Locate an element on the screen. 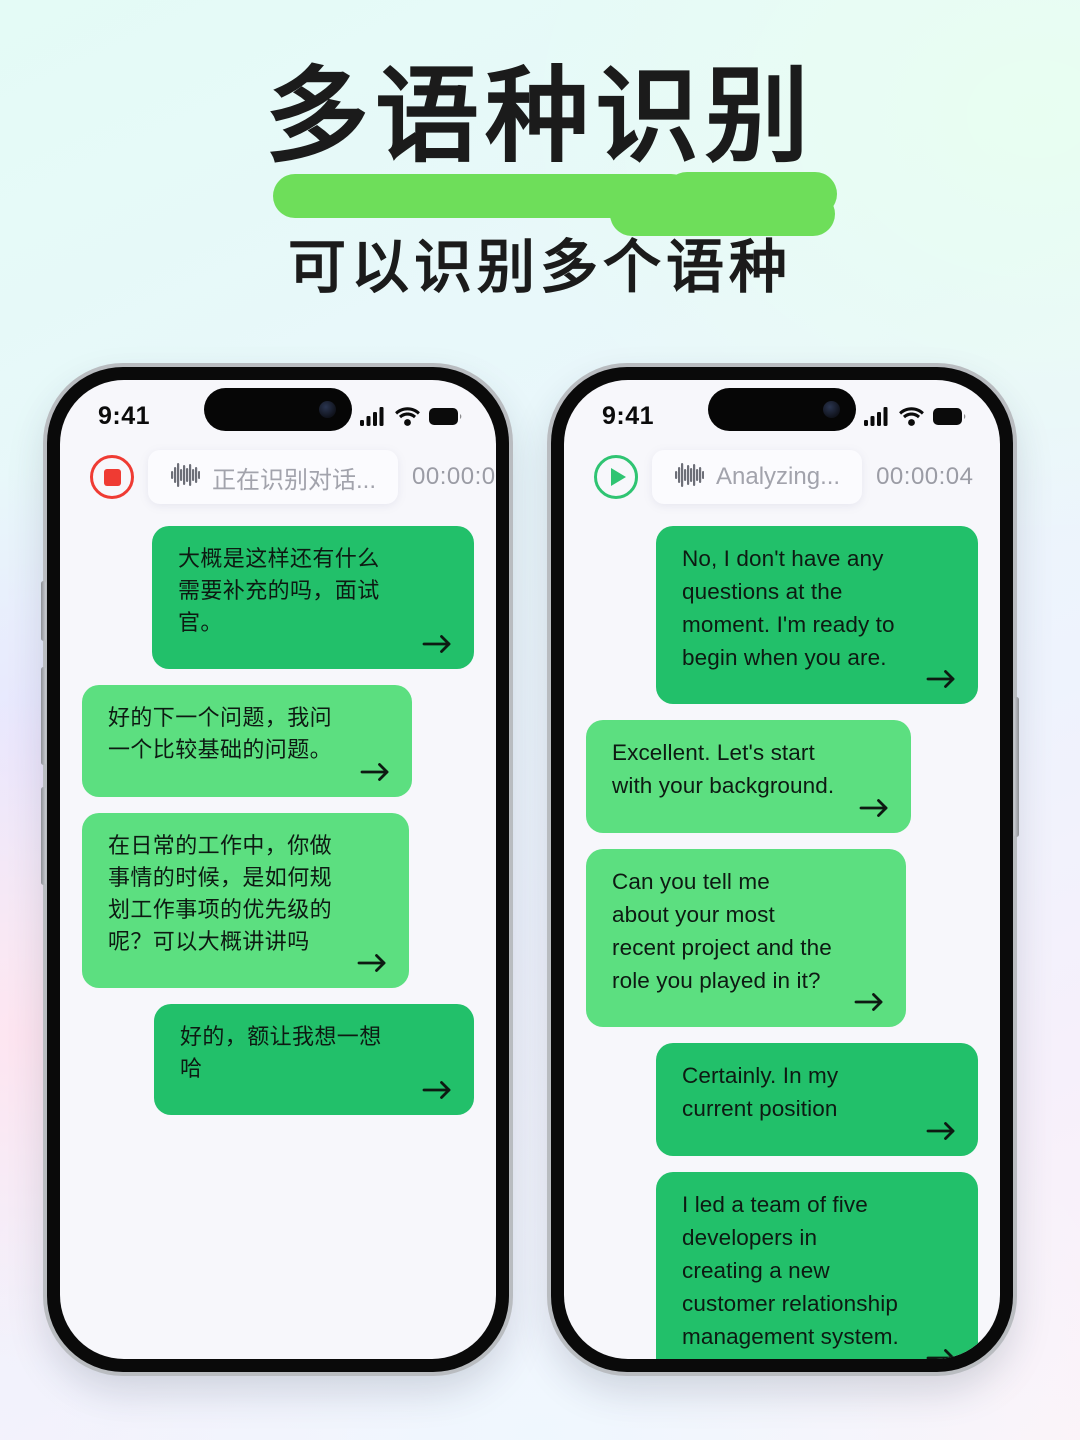 The height and width of the screenshot is (1440, 1080). recorder-control-bar: 正在识别对话... 00:00:04 is located at coordinates (278, 471).